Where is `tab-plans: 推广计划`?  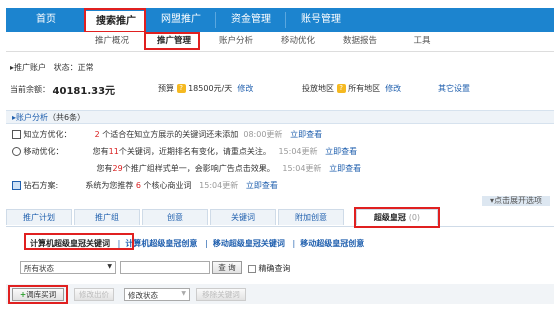 tab-plans: 推广计划 is located at coordinates (39, 217).